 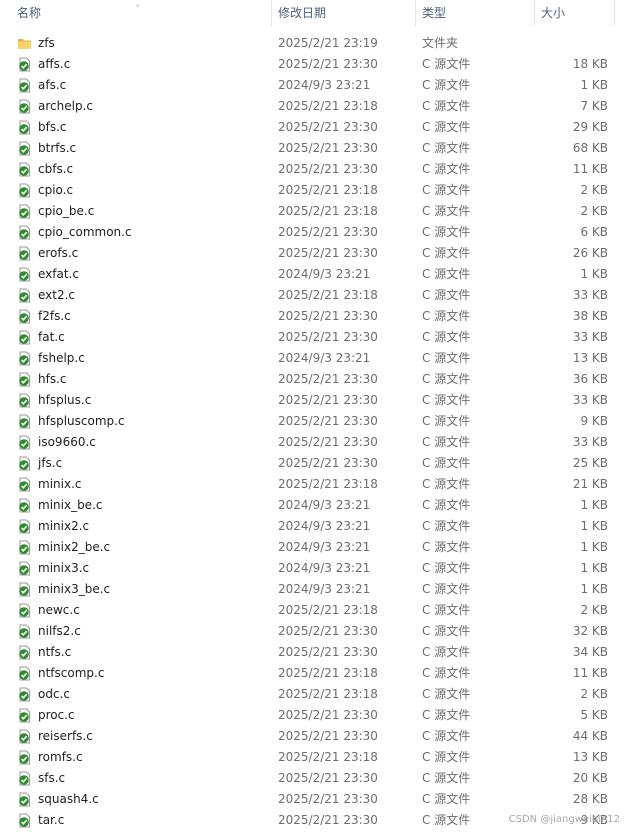 What do you see at coordinates (64, 400) in the screenshot?
I see `file-name: hfsplus.c` at bounding box center [64, 400].